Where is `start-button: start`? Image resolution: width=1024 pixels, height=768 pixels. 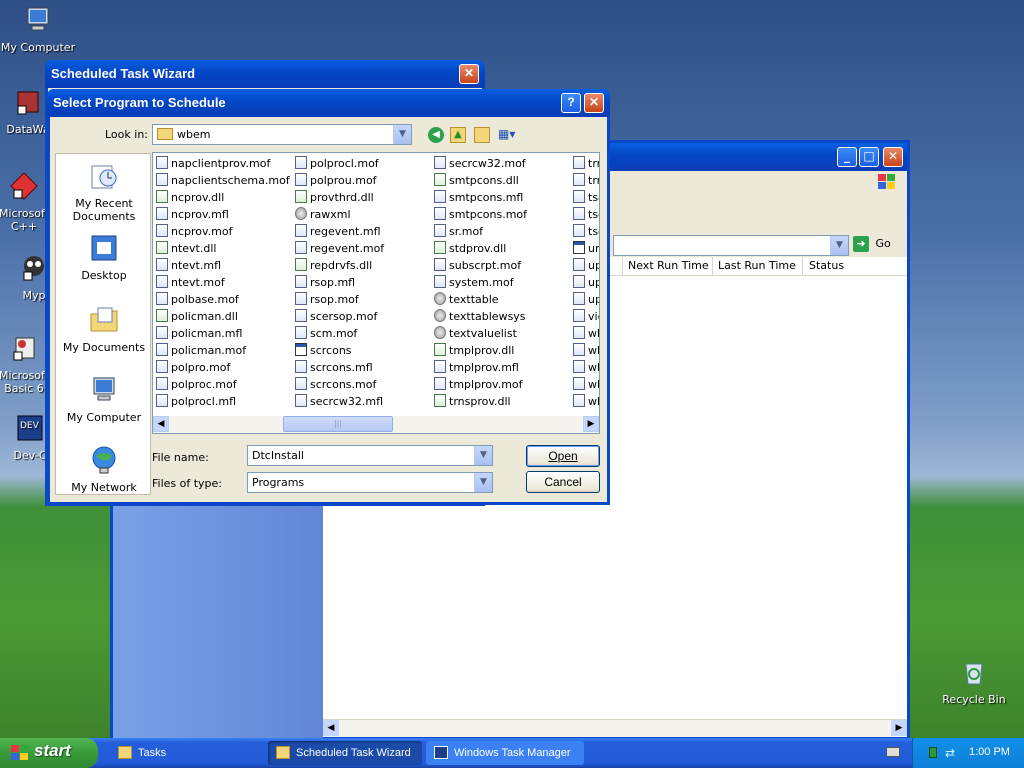
start-button: start is located at coordinates (49, 753).